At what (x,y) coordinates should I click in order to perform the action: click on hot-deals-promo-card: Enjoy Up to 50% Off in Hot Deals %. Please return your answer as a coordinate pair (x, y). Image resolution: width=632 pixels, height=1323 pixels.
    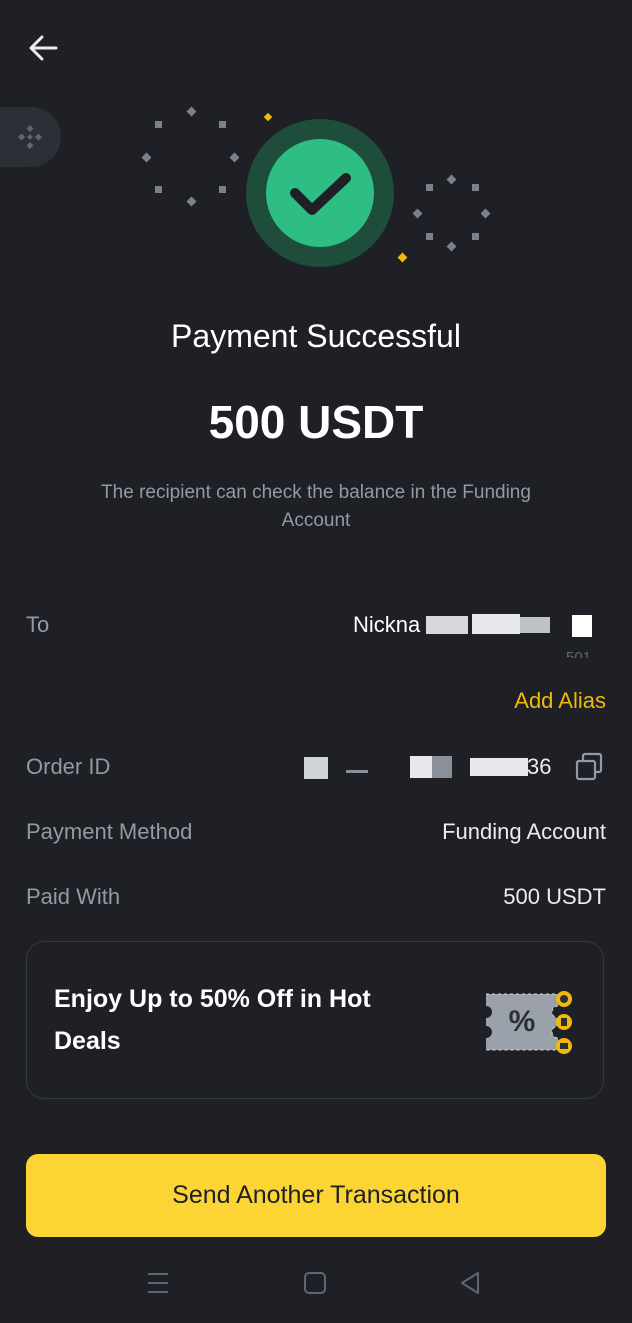
    Looking at the image, I should click on (315, 1020).